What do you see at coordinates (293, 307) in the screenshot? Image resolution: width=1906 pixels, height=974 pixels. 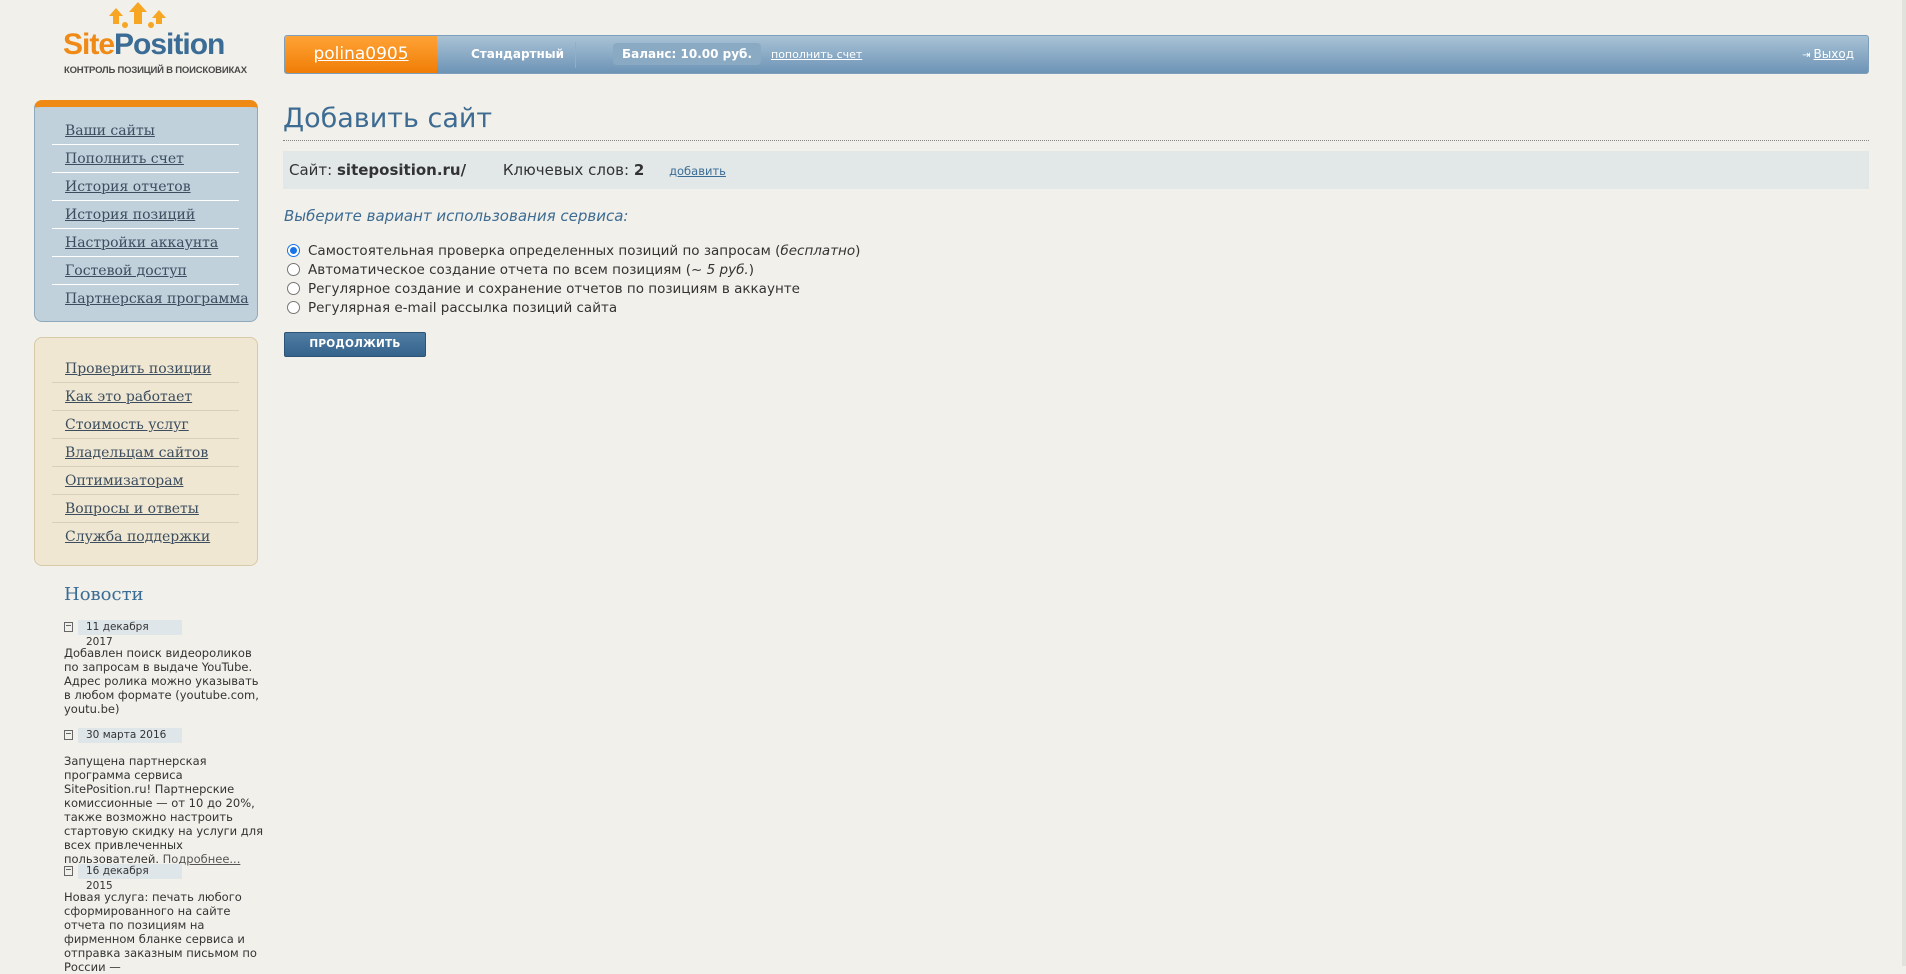 I see `radio-email-mailing` at bounding box center [293, 307].